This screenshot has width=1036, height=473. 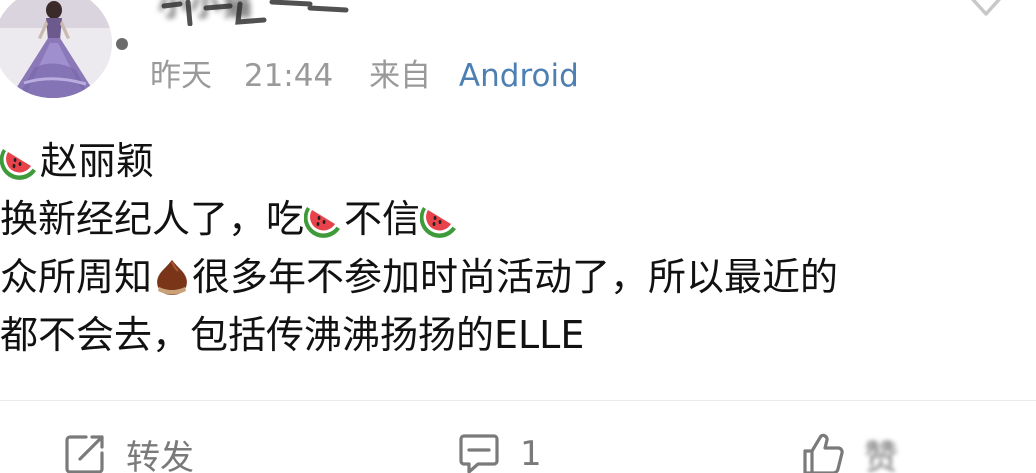 What do you see at coordinates (292, 335) in the screenshot?
I see `post-text: 都不会去，包括传沸沸扬扬的ELLE` at bounding box center [292, 335].